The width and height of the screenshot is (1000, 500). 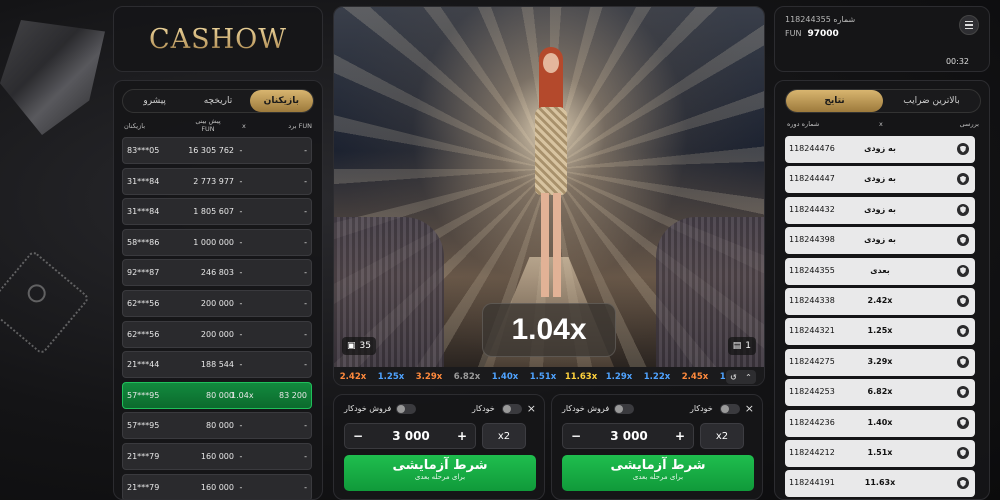 I want to click on tab-top-multipliers: بالاترین ضرایب, so click(x=931, y=101).